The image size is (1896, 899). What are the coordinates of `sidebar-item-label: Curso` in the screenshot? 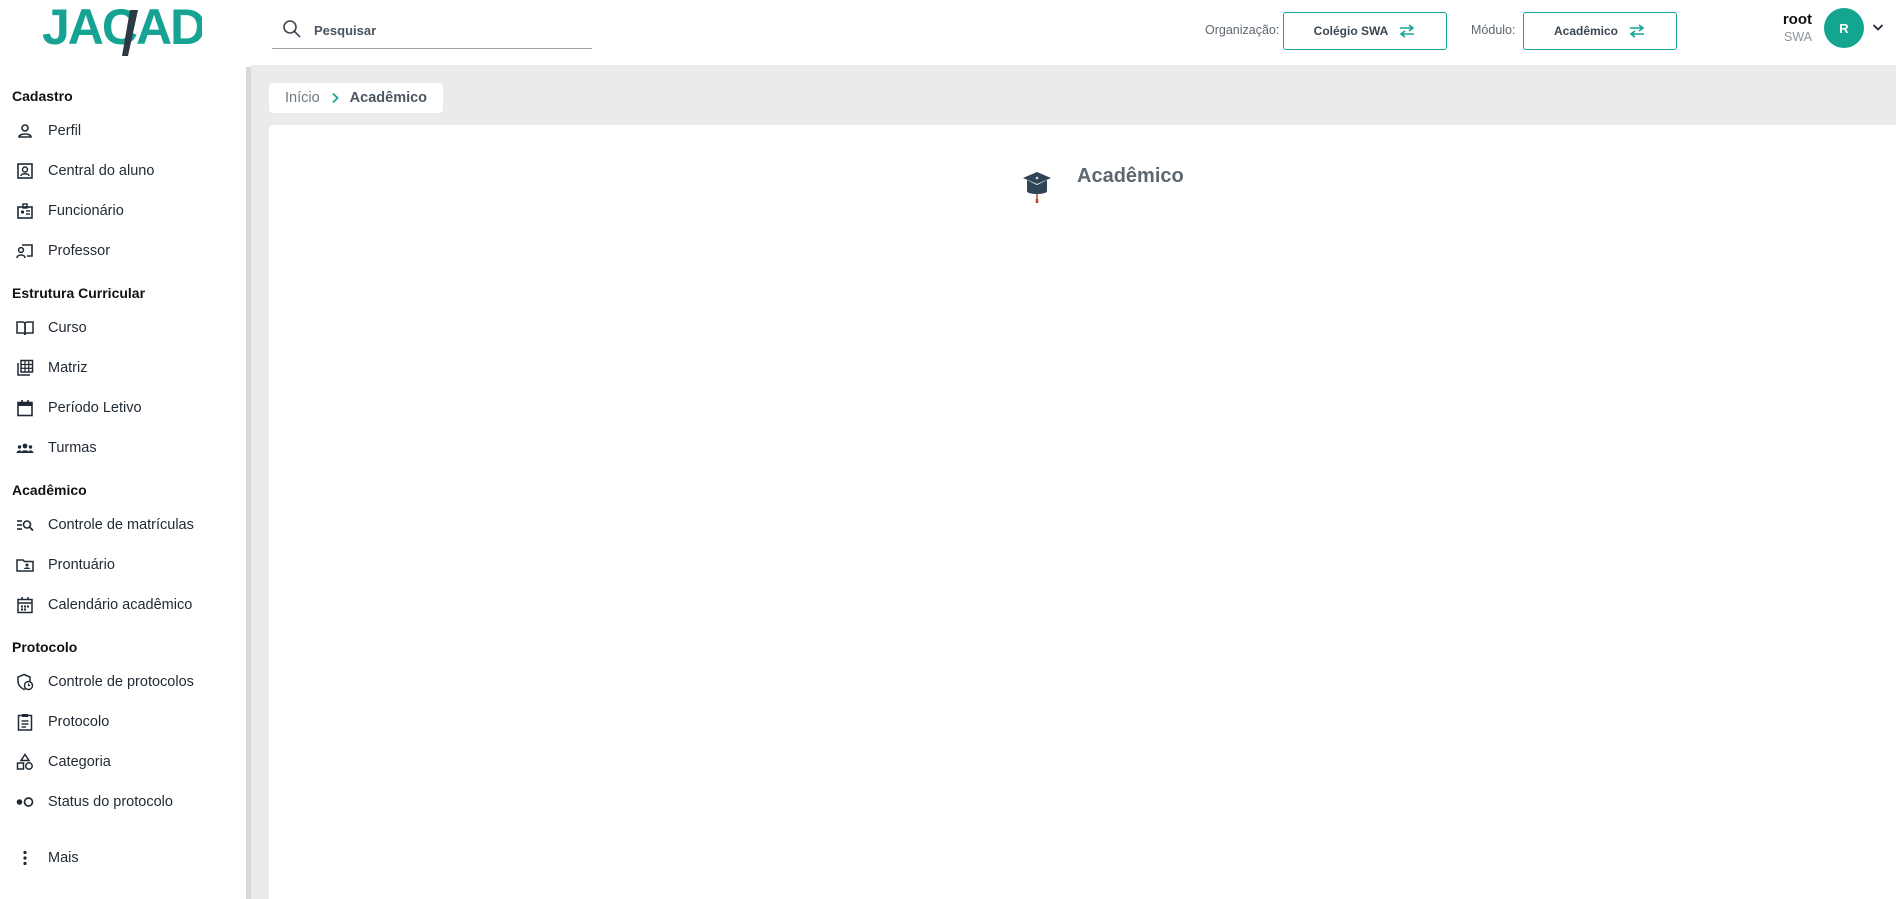 It's located at (67, 328).